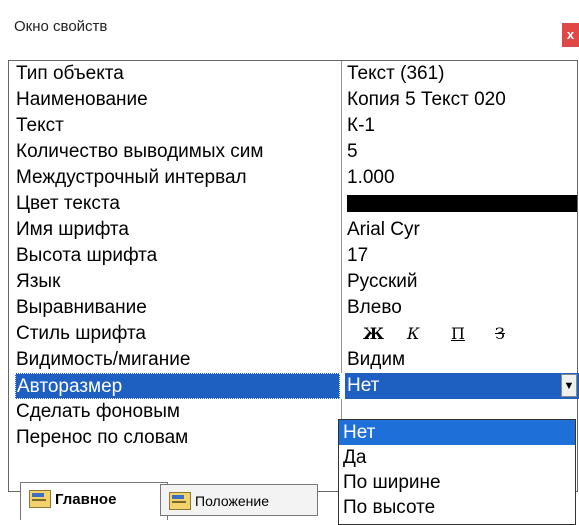 This screenshot has height=525, width=579. I want to click on bold-style-button: Ж, so click(385, 334).